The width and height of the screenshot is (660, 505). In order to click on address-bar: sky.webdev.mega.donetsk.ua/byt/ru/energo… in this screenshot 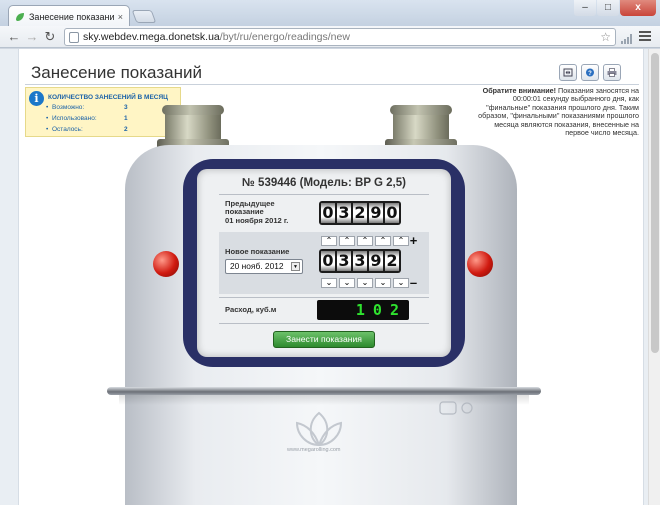, I will do `click(340, 37)`.